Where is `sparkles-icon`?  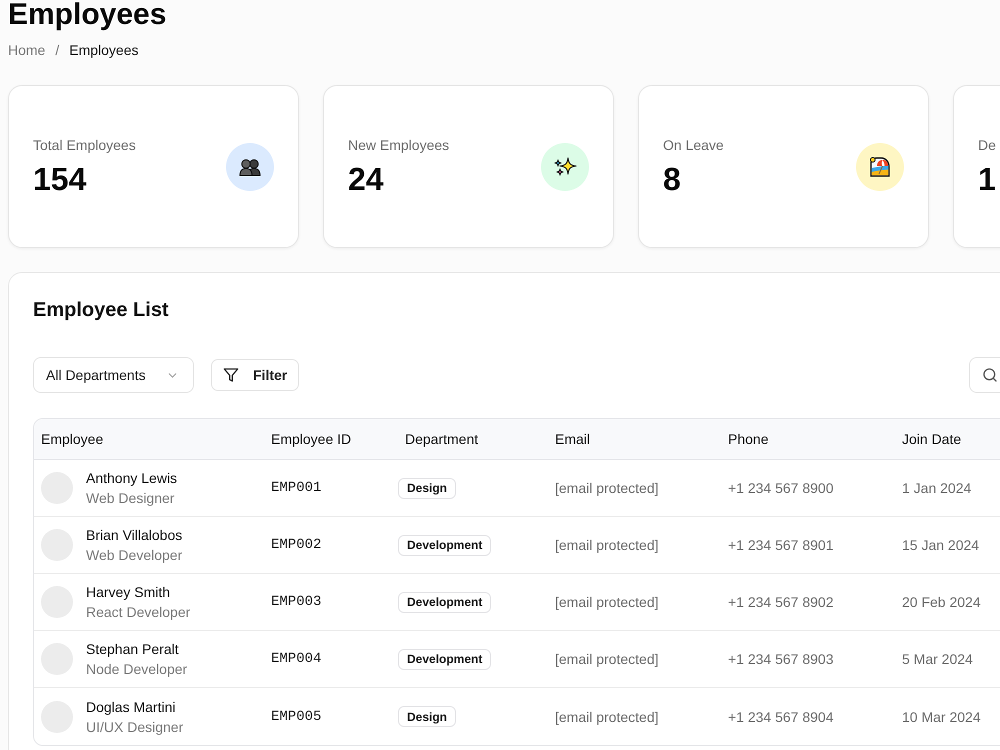
sparkles-icon is located at coordinates (565, 166).